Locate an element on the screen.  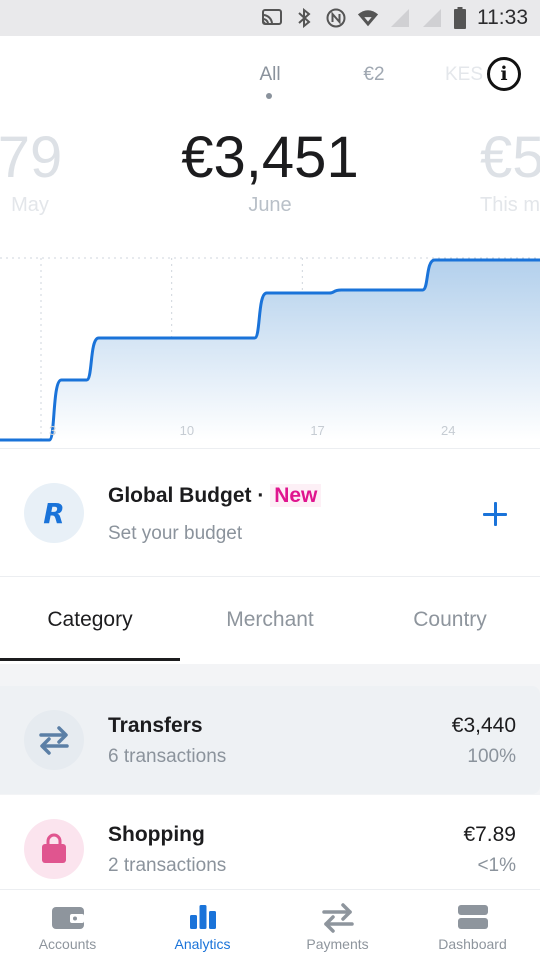
nav-label: Analytics is located at coordinates (202, 944).